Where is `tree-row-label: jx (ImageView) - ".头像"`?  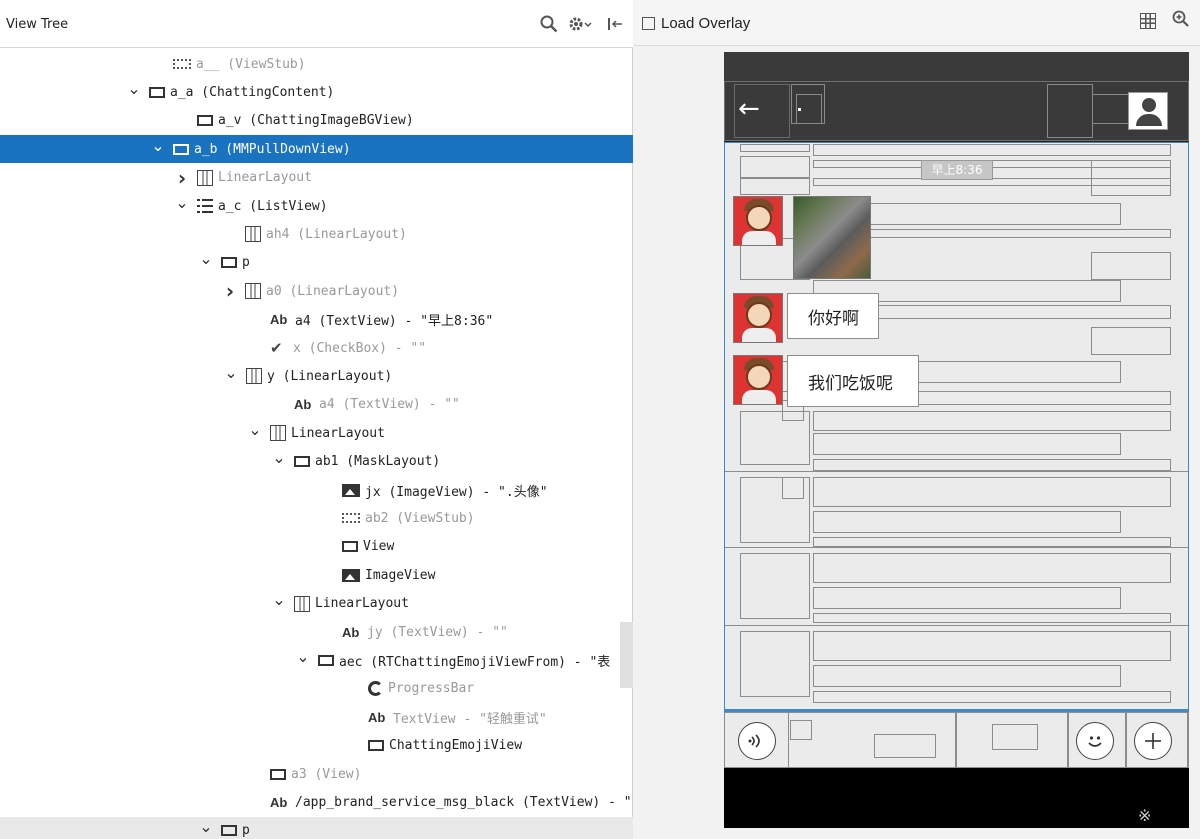
tree-row-label: jx (ImageView) - ".头像" is located at coordinates (456, 492).